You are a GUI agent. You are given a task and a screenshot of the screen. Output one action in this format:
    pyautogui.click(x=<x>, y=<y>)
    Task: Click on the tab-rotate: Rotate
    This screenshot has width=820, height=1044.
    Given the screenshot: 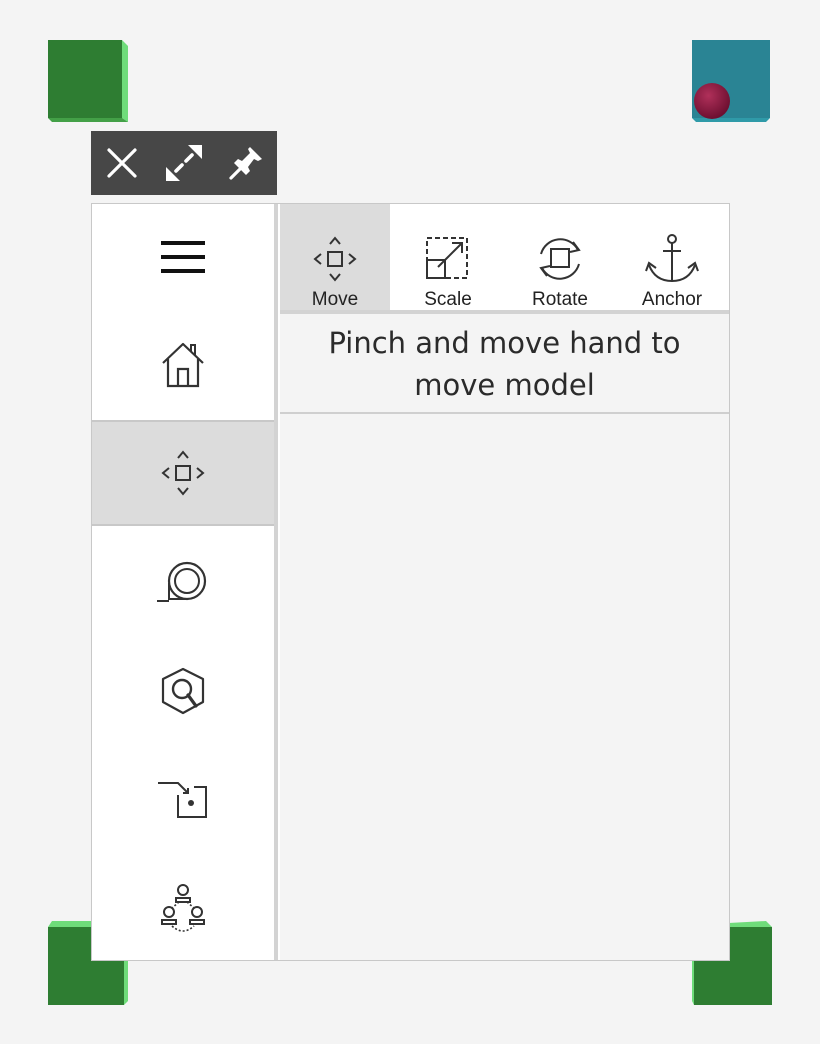 What is the action you would take?
    pyautogui.click(x=560, y=257)
    